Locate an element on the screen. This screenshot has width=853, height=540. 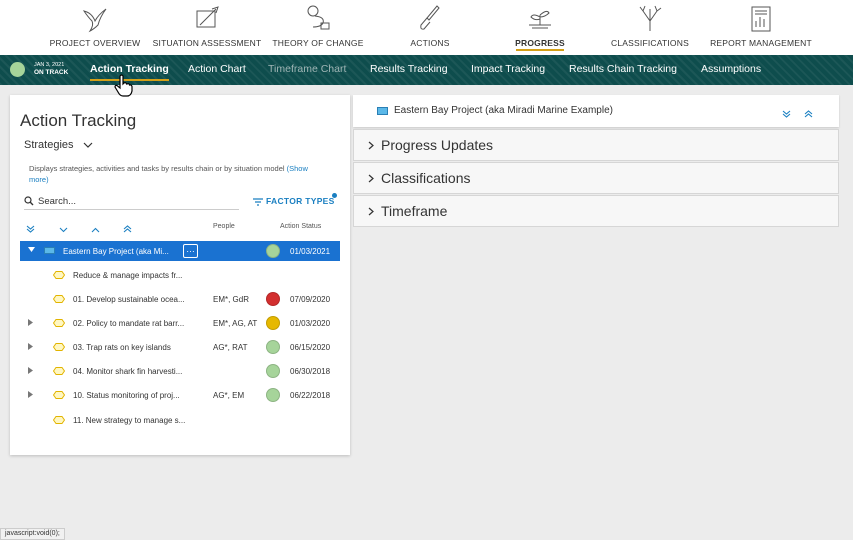
nav-theory-of-change: THEORY OF CHANGE is located at coordinates (318, 27).